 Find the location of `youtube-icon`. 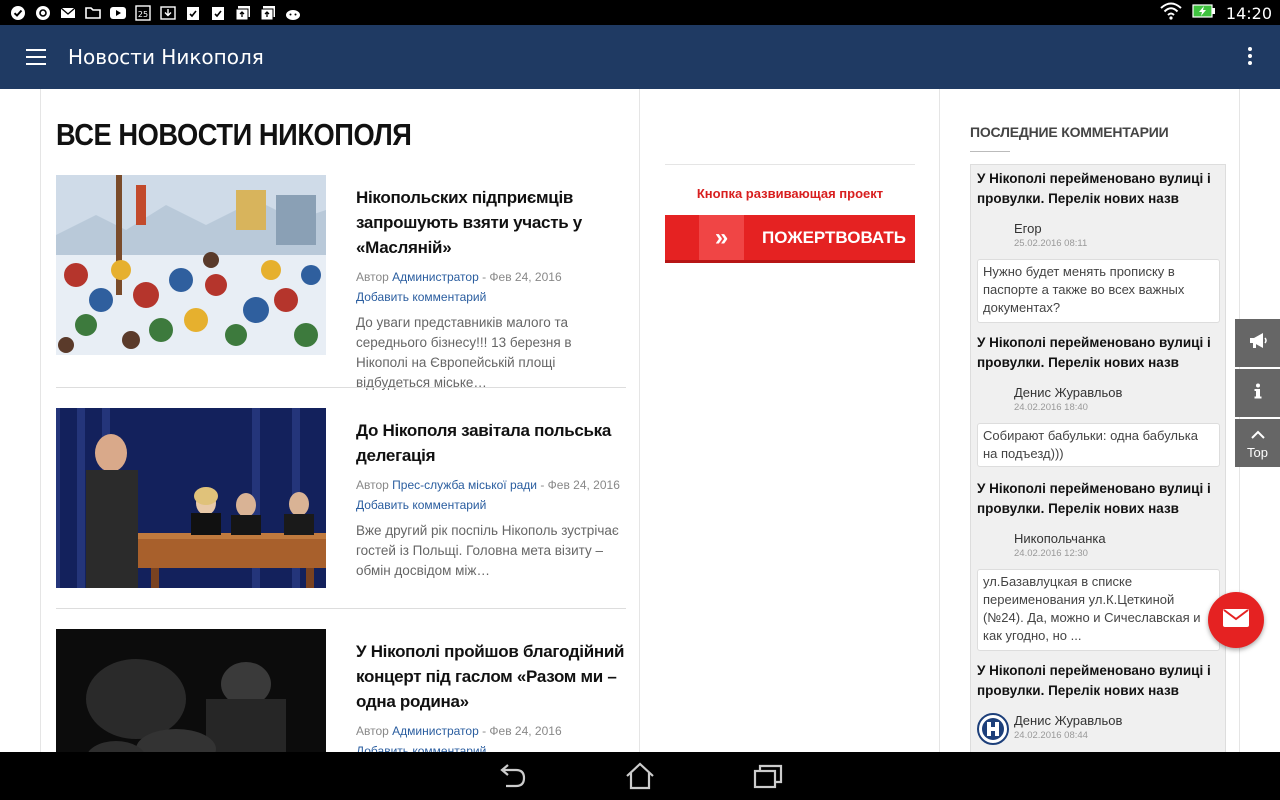

youtube-icon is located at coordinates (117, 12).